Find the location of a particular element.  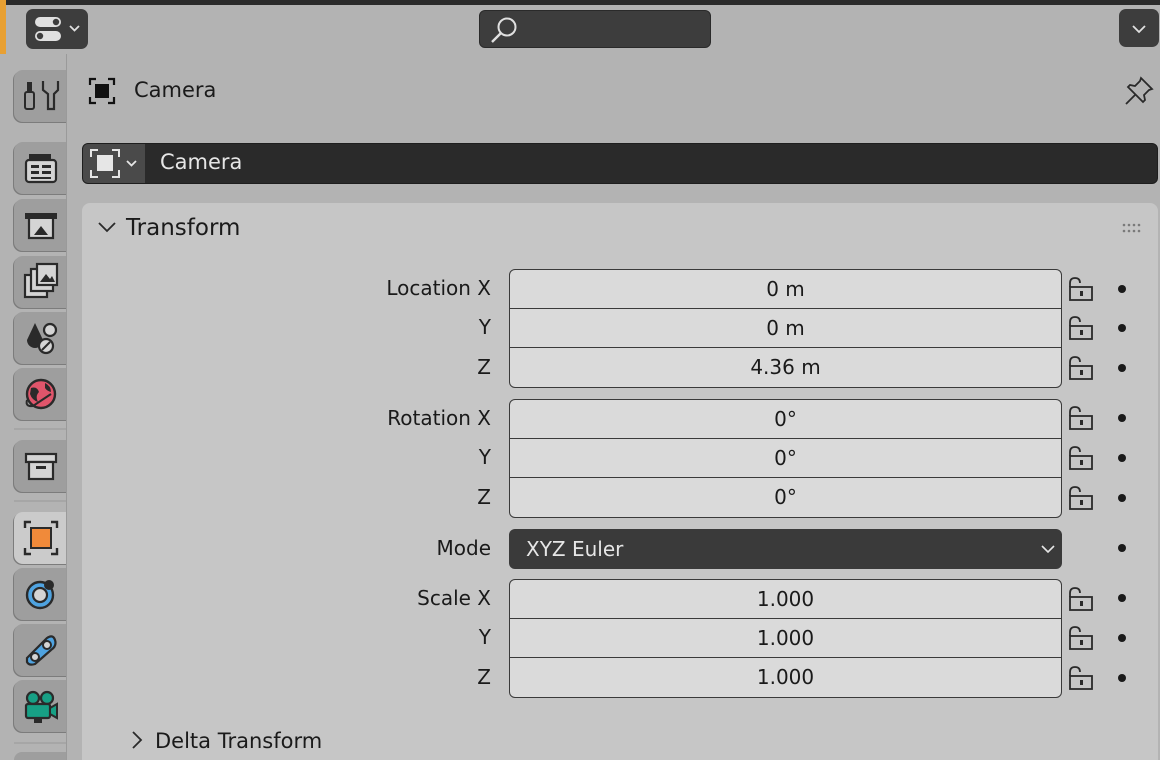

tab-tool is located at coordinates (40, 96).